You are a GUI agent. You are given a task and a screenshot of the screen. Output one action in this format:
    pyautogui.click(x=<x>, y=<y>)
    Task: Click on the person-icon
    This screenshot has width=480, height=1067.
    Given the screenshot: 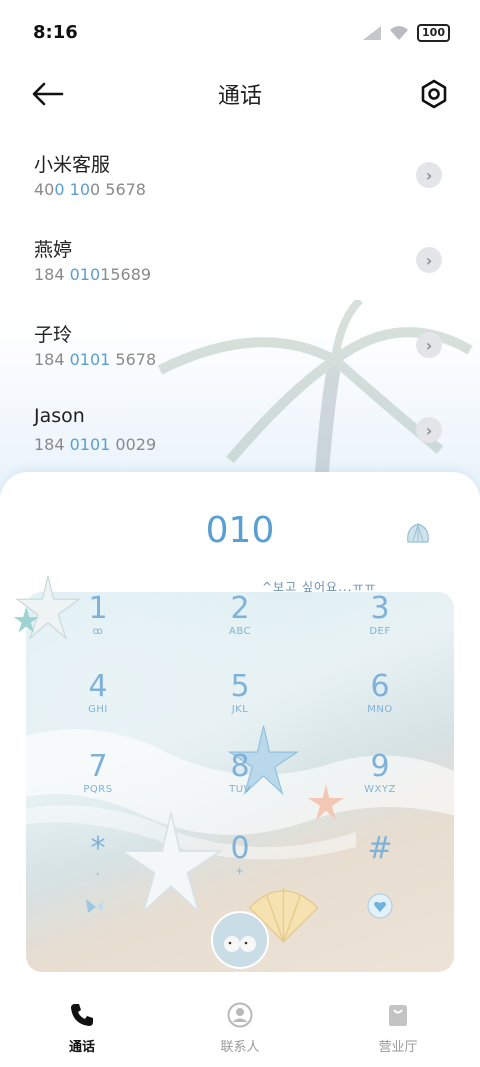 What is the action you would take?
    pyautogui.click(x=240, y=1015)
    